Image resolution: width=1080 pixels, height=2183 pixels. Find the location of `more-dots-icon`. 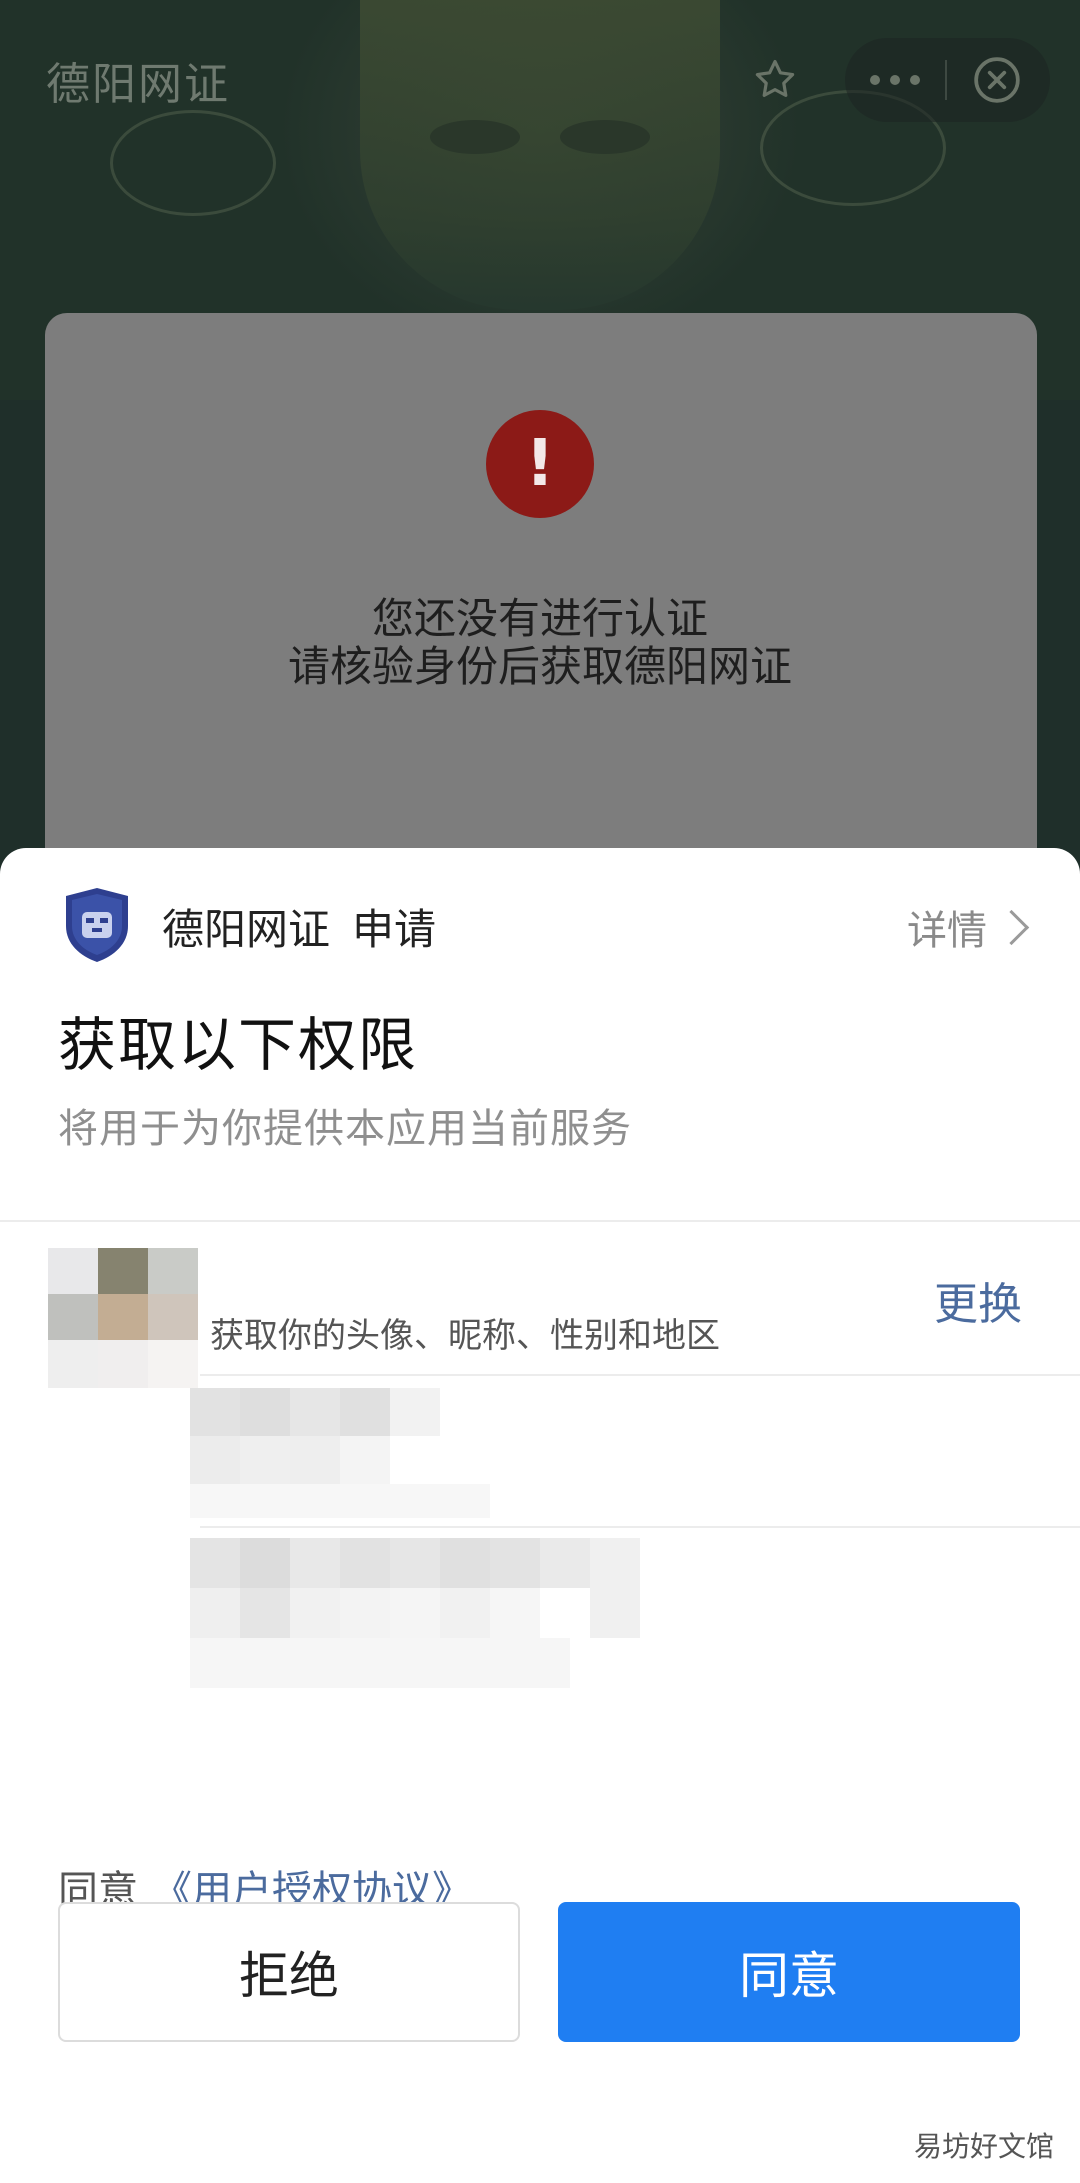

more-dots-icon is located at coordinates (895, 80).